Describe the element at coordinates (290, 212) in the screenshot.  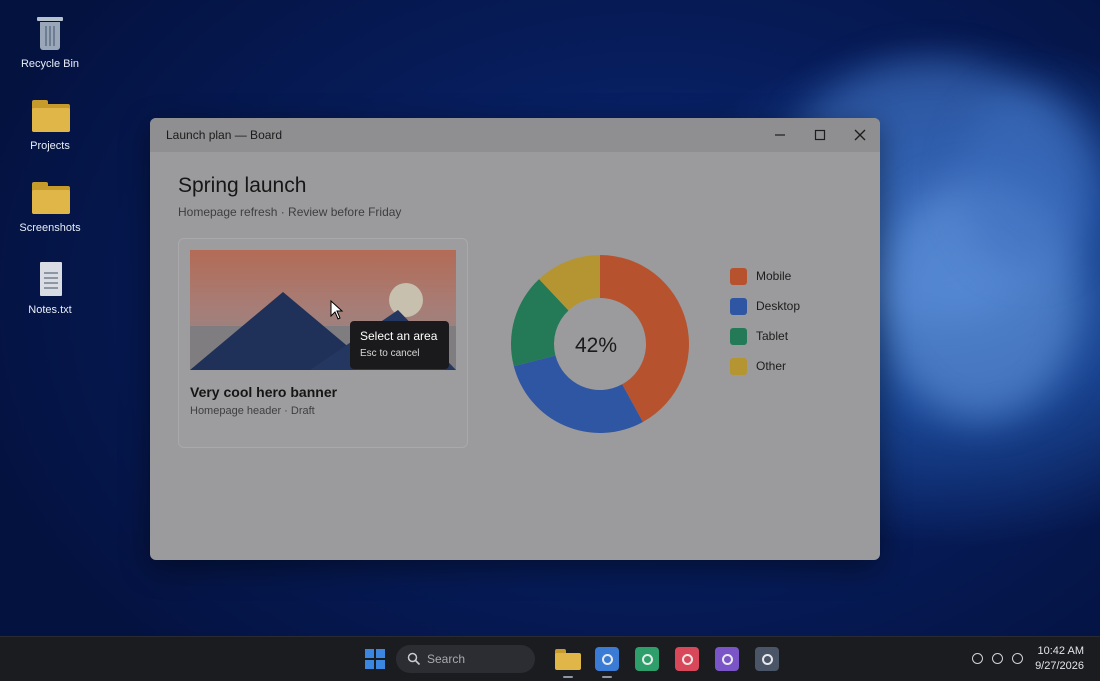
I see `page-subtitle: Homepage refresh · Review before Friday` at that location.